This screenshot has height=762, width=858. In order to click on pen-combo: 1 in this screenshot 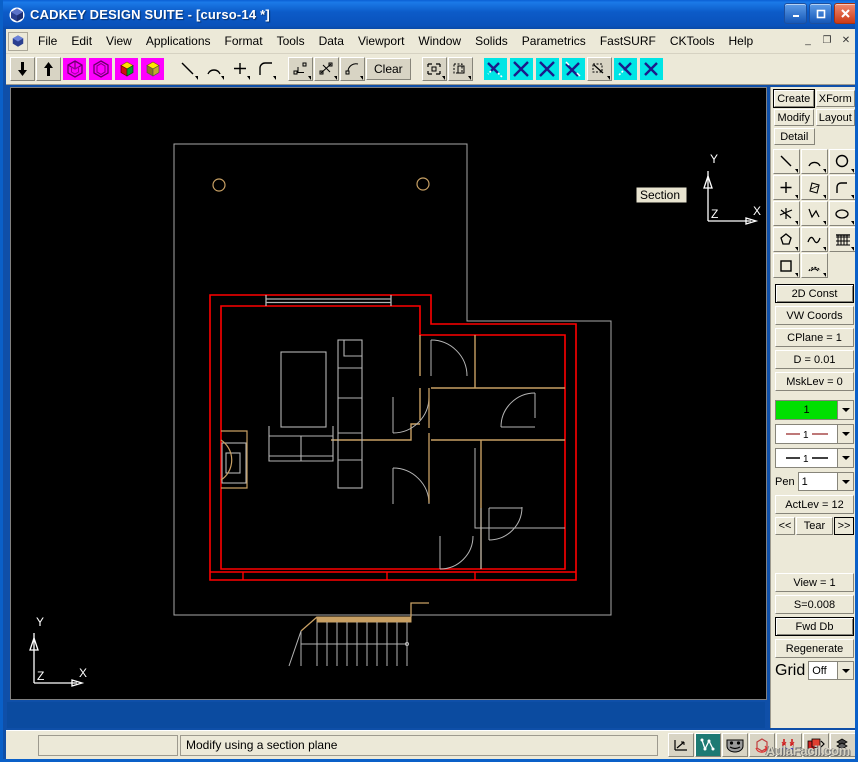, I will do `click(825, 481)`.